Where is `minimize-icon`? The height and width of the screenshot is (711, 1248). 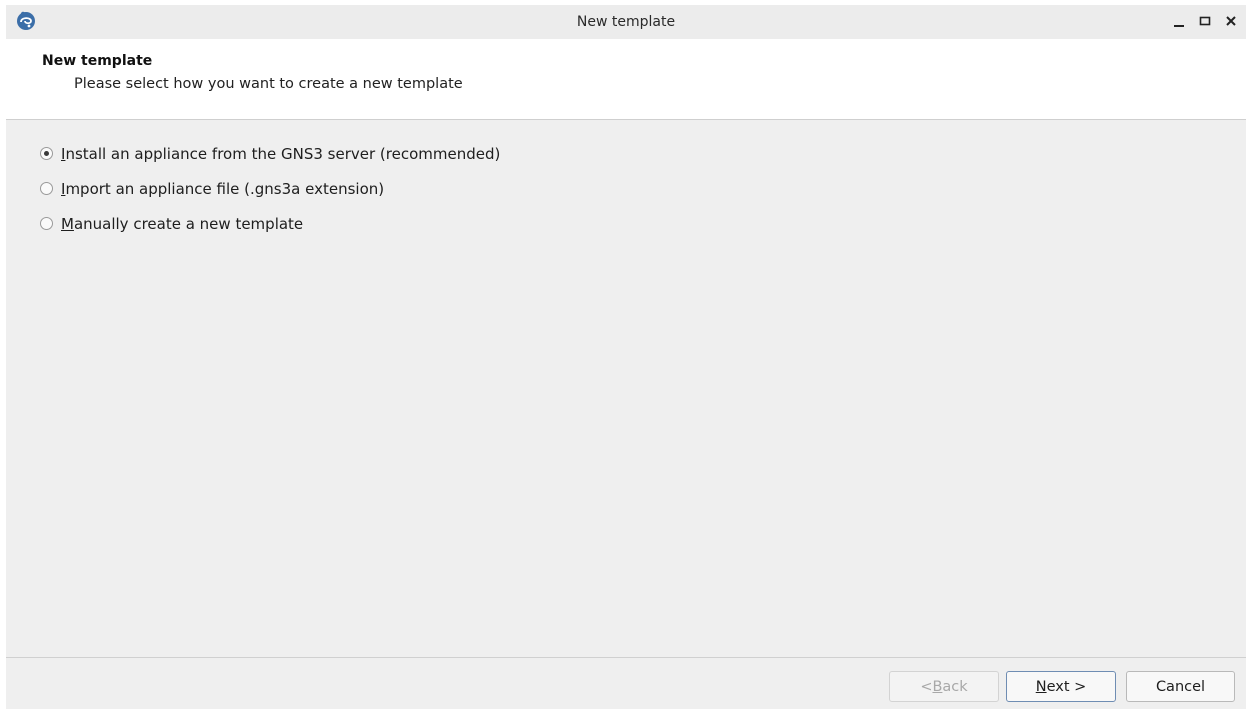 minimize-icon is located at coordinates (1179, 26).